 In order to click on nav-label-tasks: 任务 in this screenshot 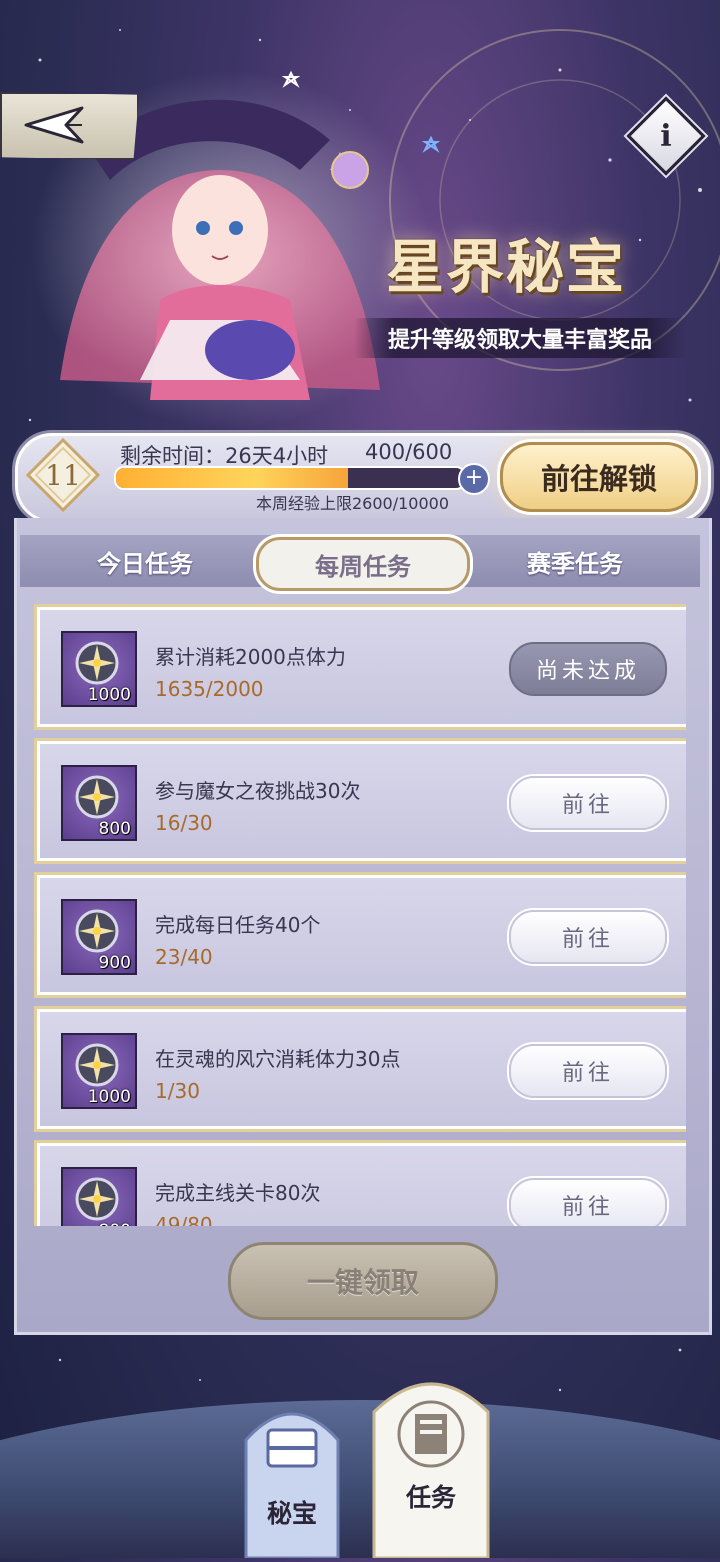, I will do `click(430, 1497)`.